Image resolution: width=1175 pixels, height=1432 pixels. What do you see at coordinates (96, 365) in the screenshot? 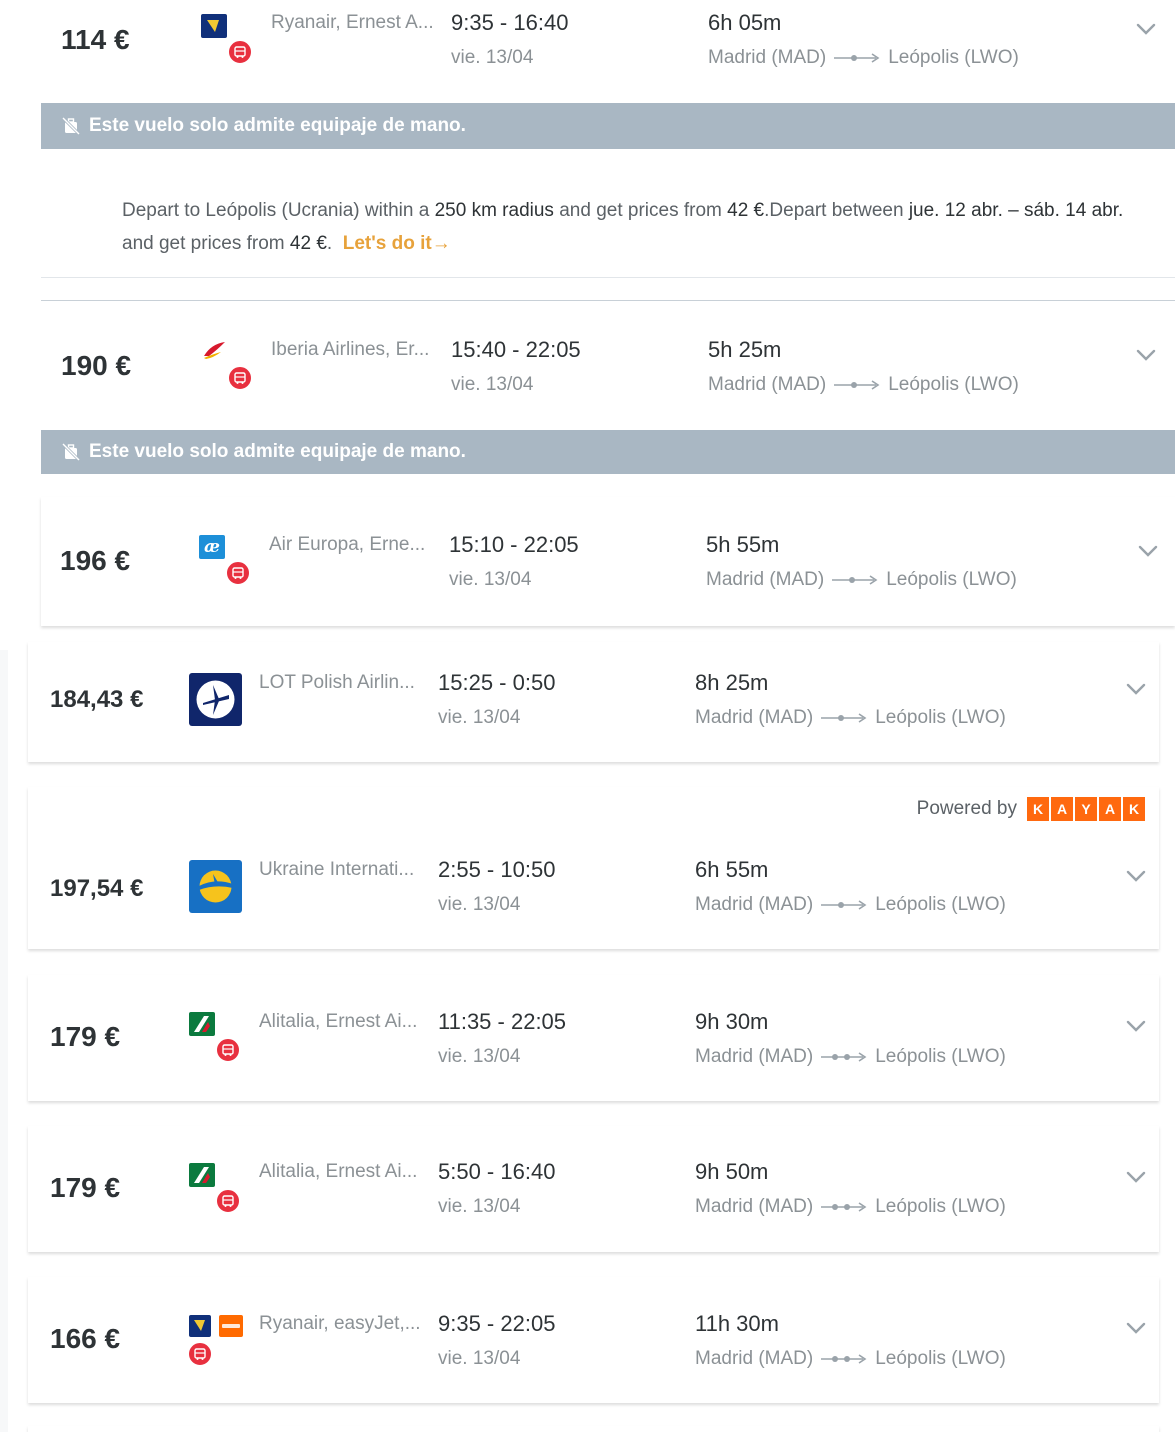
I see `flight-price: 190 €` at bounding box center [96, 365].